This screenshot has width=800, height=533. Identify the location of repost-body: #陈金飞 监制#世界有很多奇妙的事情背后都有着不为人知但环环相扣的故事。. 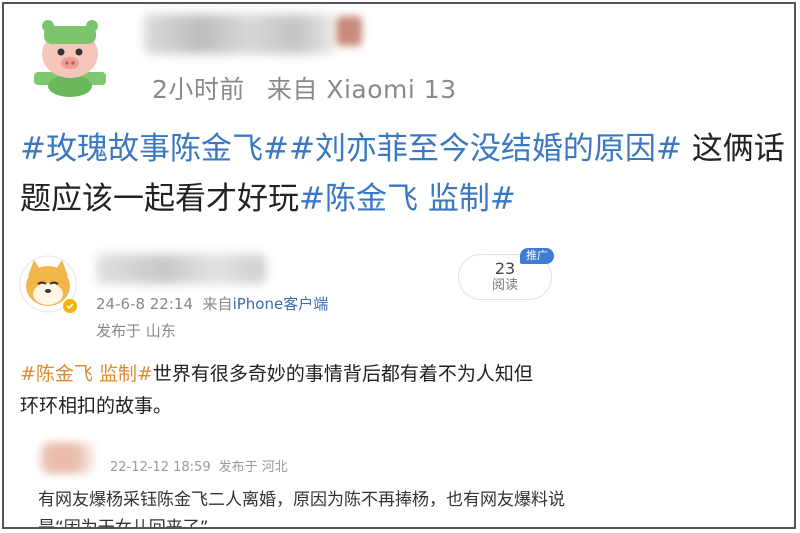
(280, 390).